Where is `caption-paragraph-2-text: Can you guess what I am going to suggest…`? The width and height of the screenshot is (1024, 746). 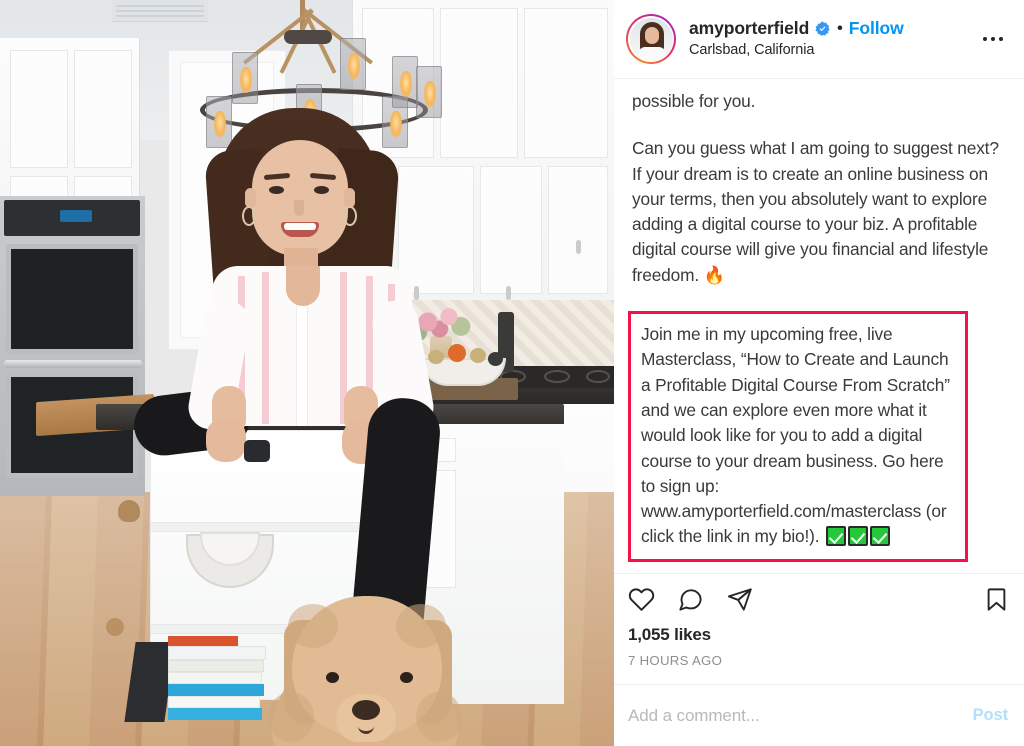 caption-paragraph-2-text: Can you guess what I am going to suggest… is located at coordinates (815, 211).